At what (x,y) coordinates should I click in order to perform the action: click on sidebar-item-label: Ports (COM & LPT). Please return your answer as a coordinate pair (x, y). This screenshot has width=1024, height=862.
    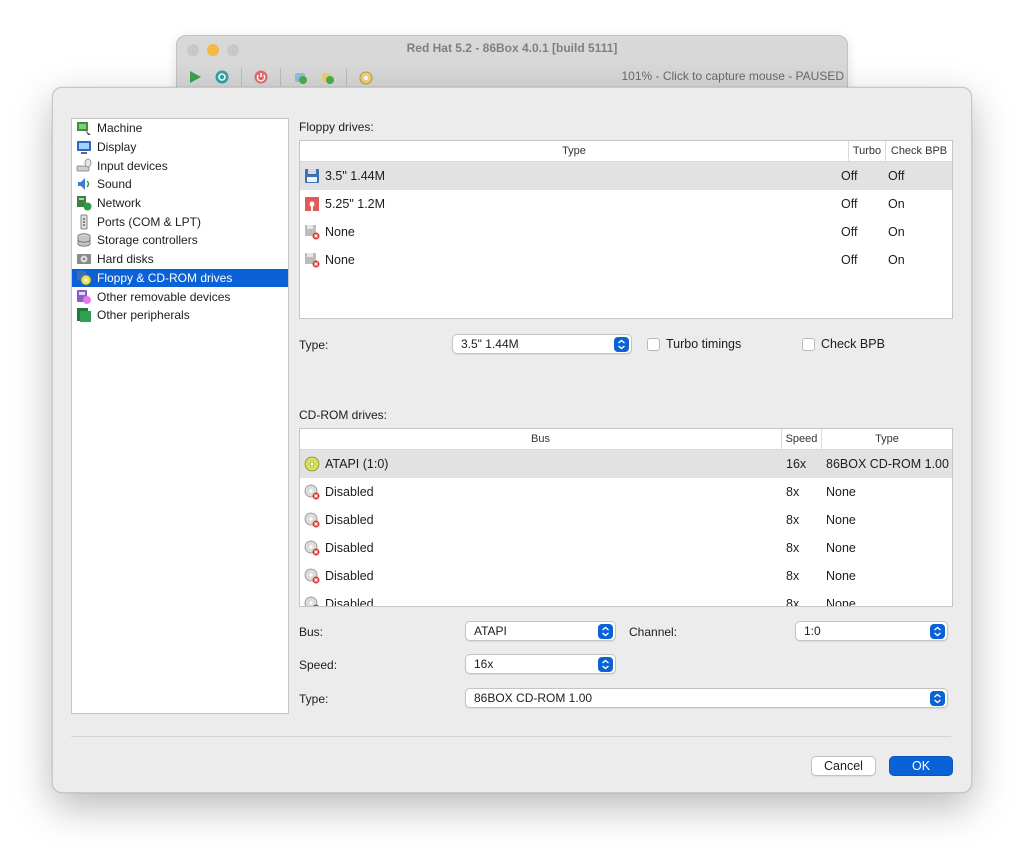
    Looking at the image, I should click on (149, 221).